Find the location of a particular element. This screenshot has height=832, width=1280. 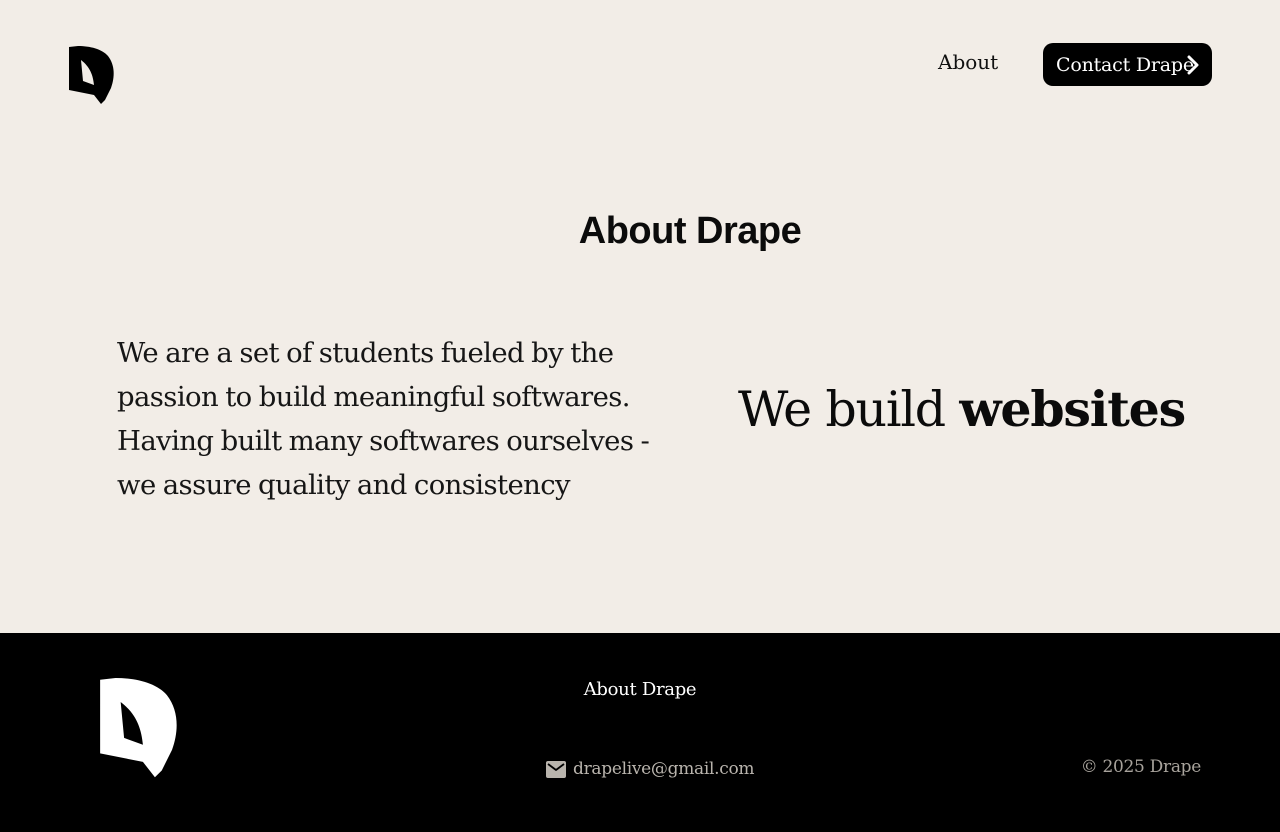

footer-email: drapelive@gmail.com is located at coordinates (664, 769).